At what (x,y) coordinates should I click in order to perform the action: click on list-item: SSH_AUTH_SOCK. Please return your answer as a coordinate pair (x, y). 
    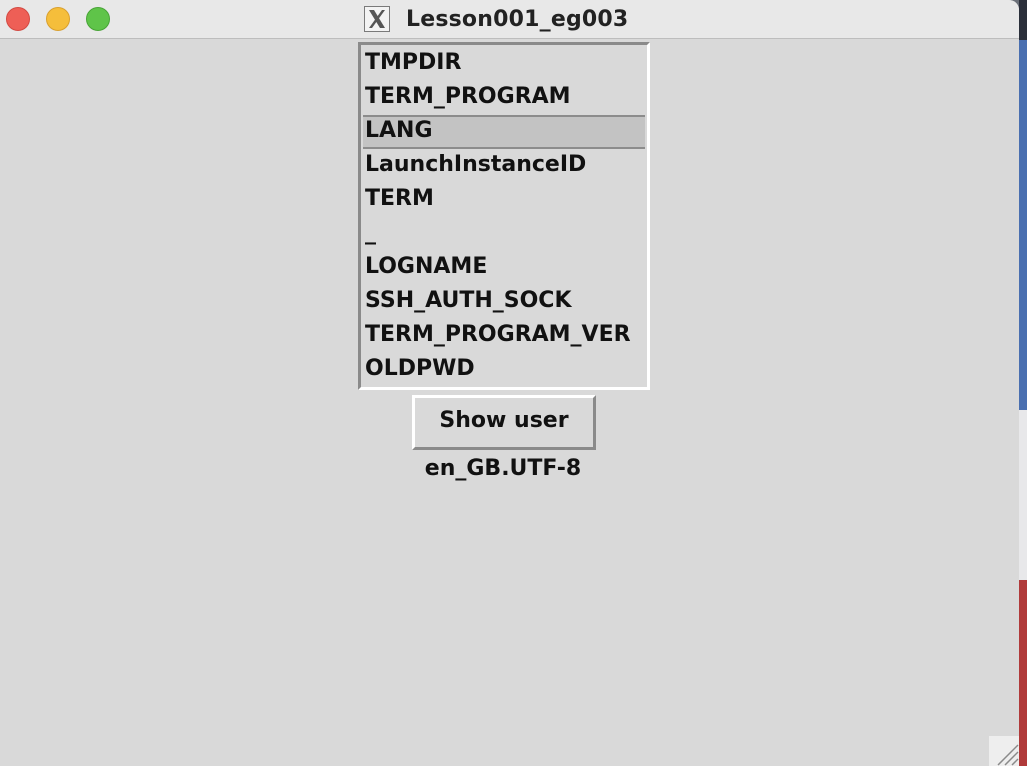
    Looking at the image, I should click on (504, 302).